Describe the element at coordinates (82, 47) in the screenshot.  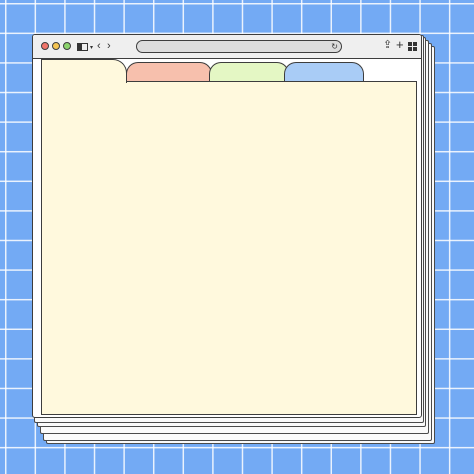
I see `sidebar-icon` at that location.